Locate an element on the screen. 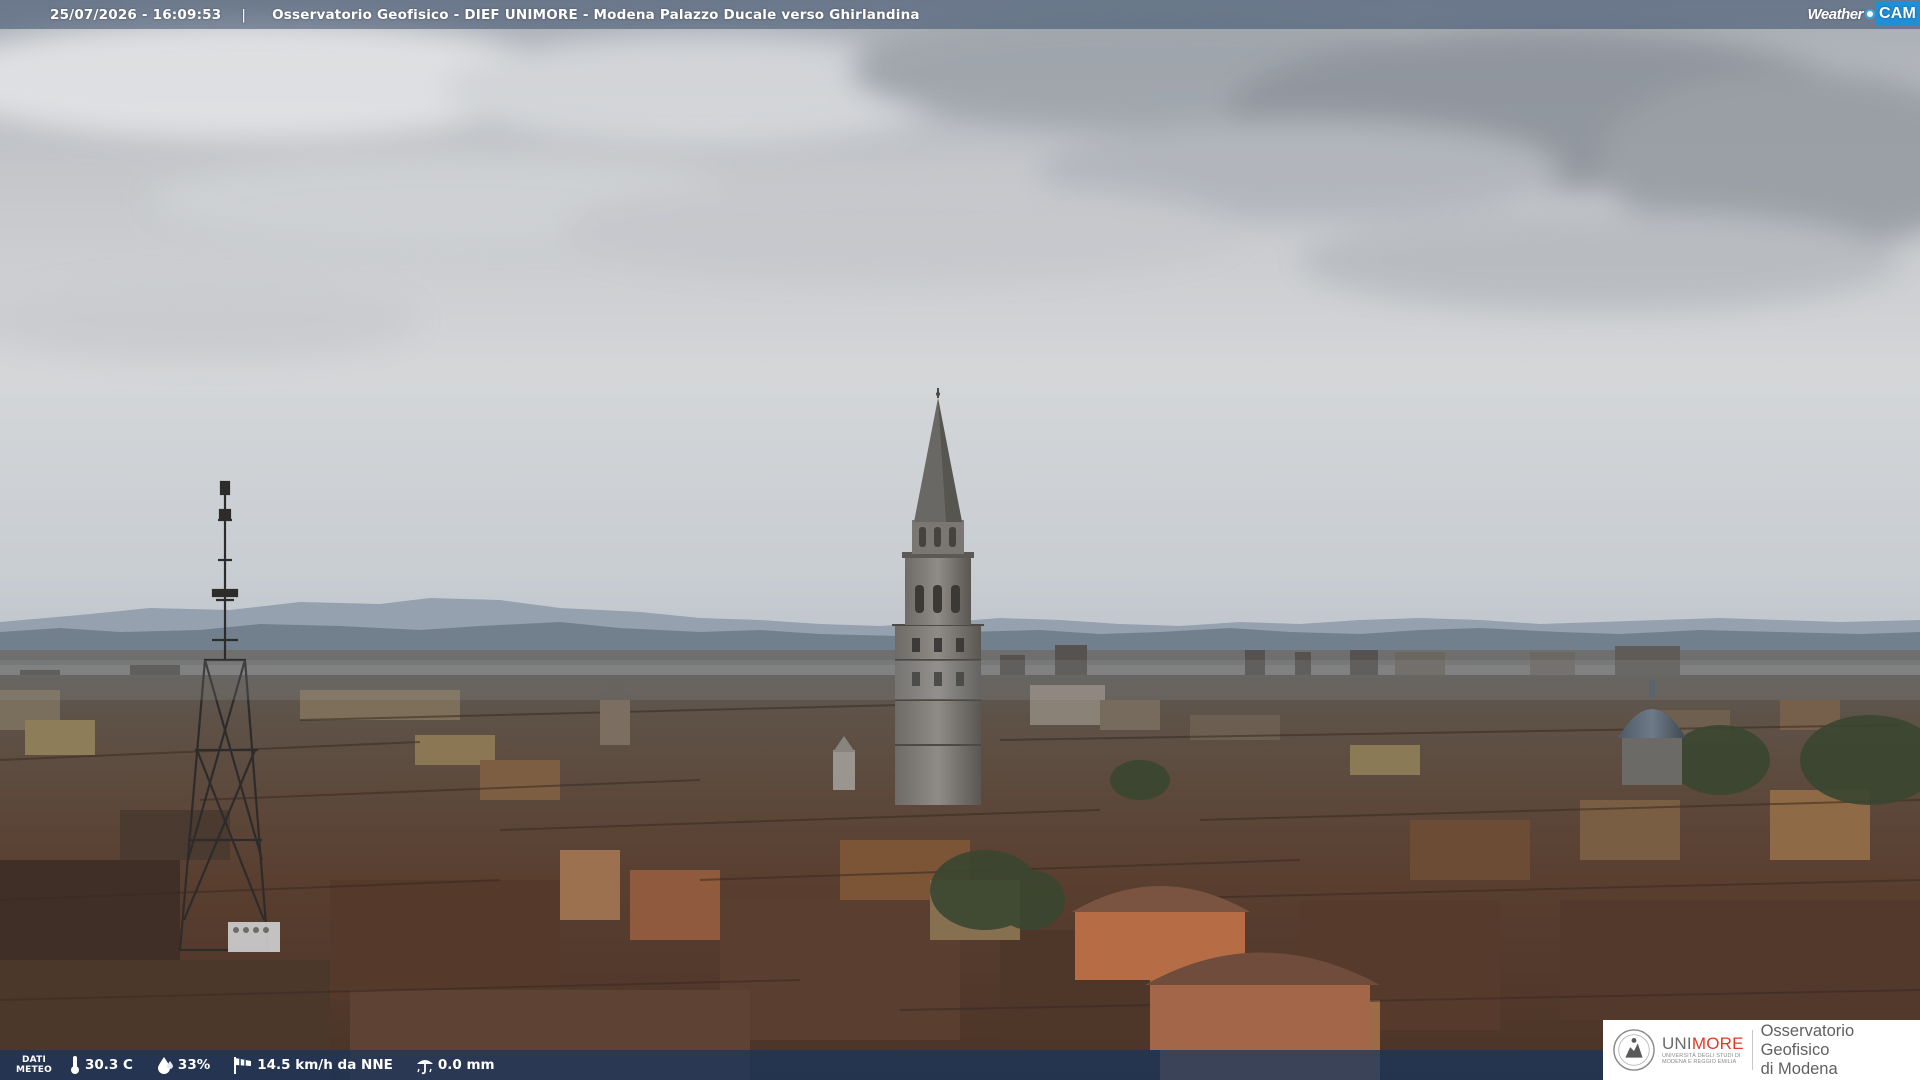 The height and width of the screenshot is (1080, 1920). humidity-value: 33% is located at coordinates (194, 1065).